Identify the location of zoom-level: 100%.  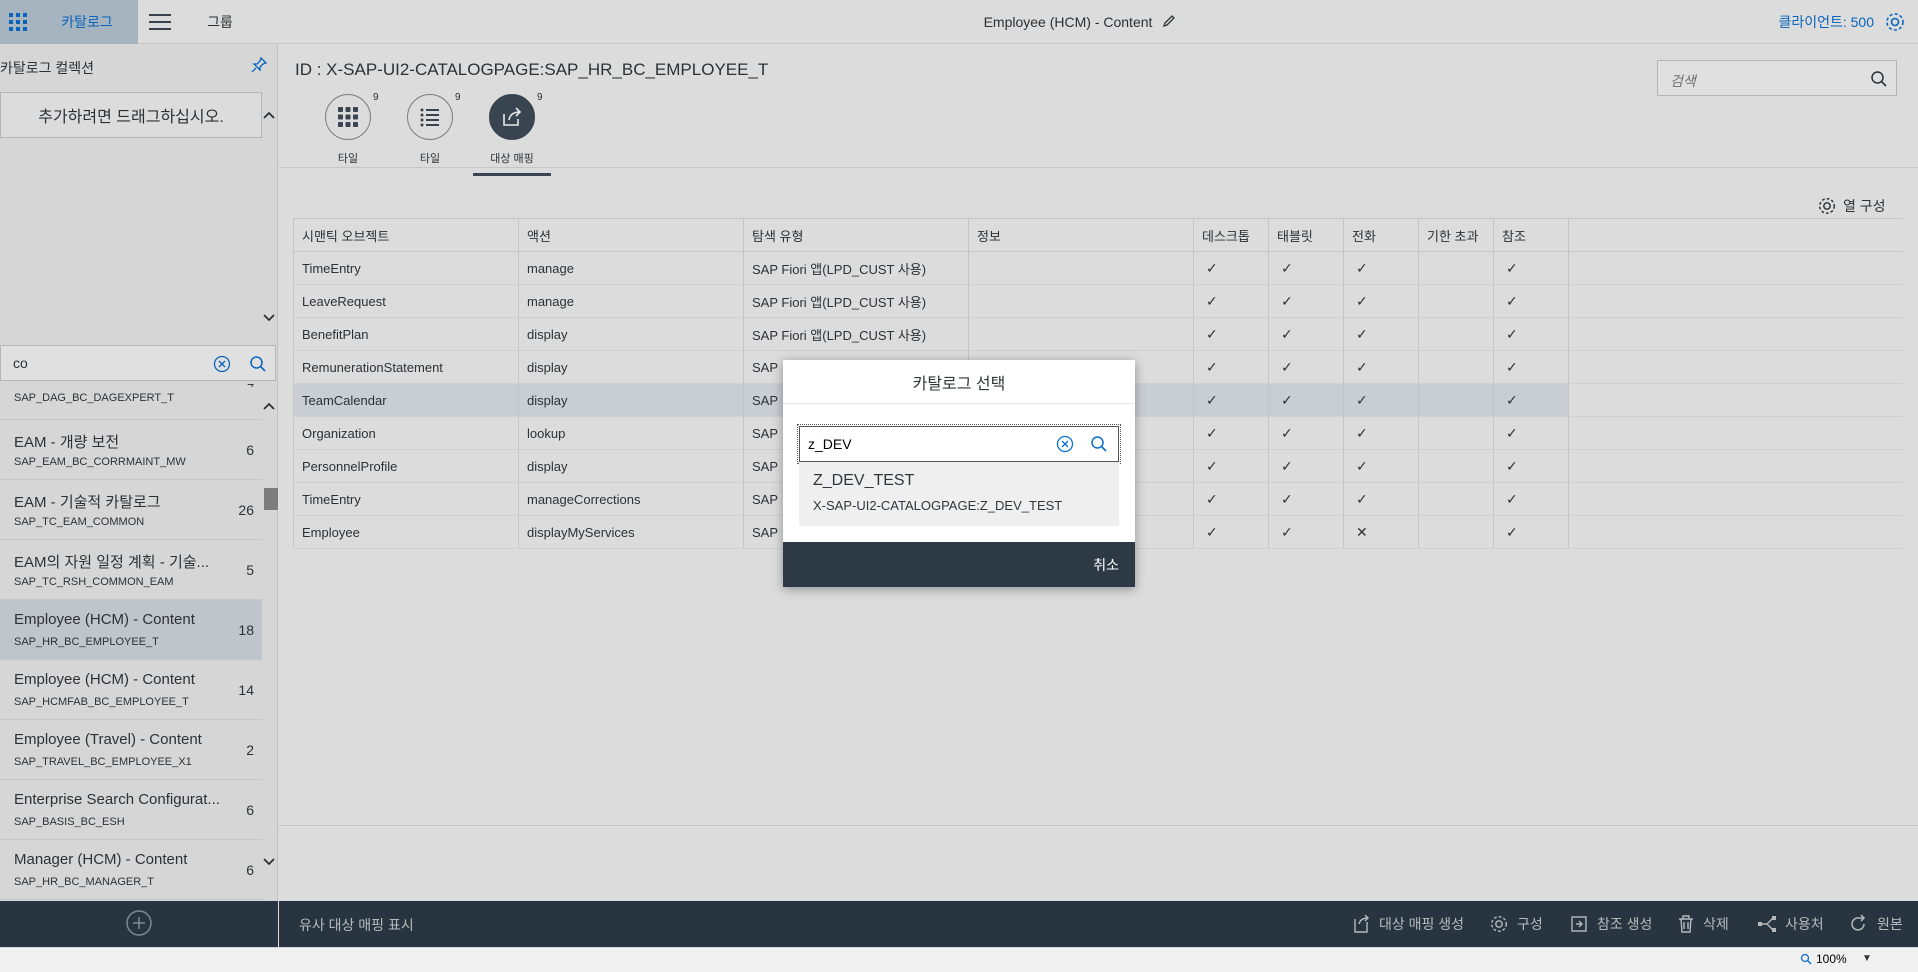
(1831, 959).